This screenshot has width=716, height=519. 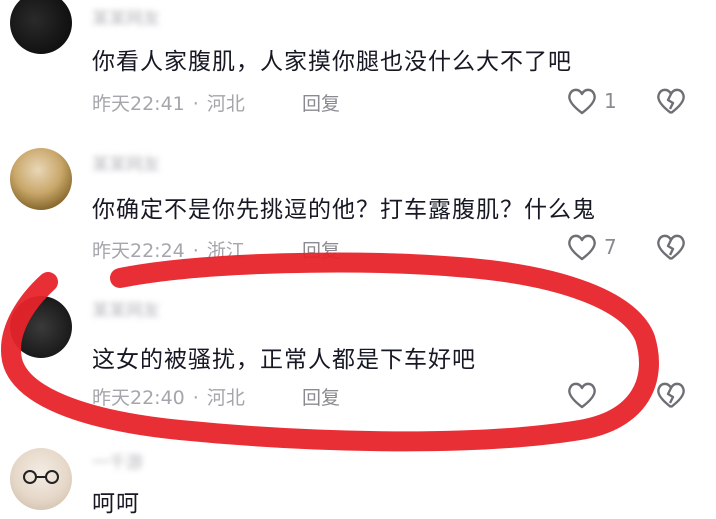 I want to click on comment-meta: 昨天22:40 · 河北 回复, so click(x=216, y=396).